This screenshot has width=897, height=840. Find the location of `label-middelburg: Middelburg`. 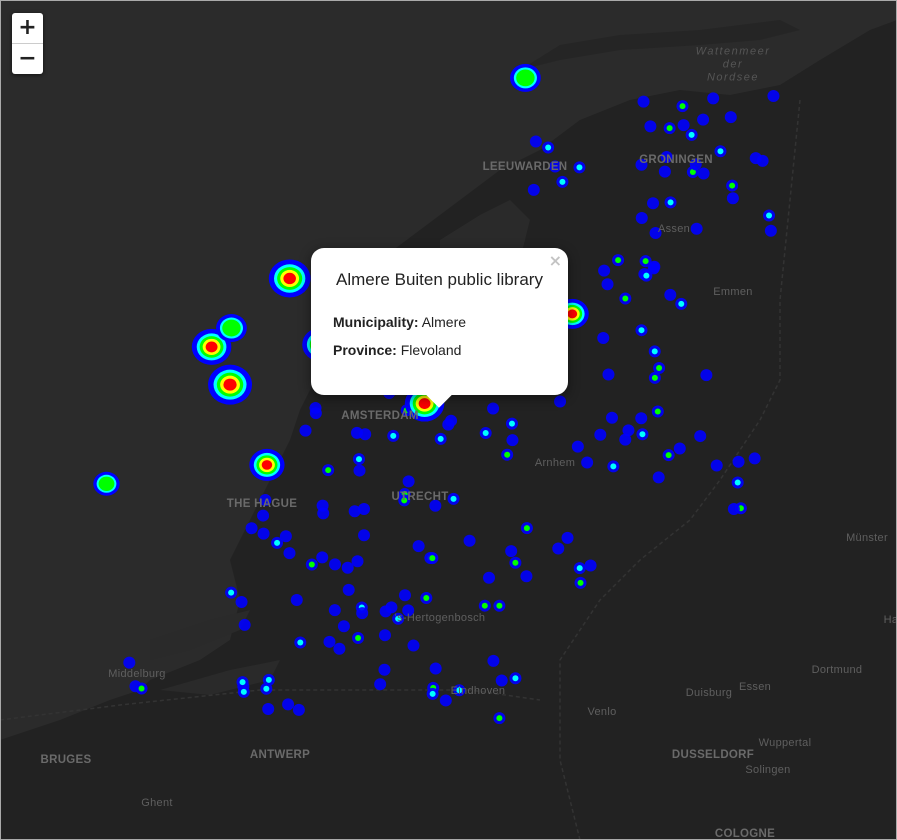

label-middelburg: Middelburg is located at coordinates (137, 674).